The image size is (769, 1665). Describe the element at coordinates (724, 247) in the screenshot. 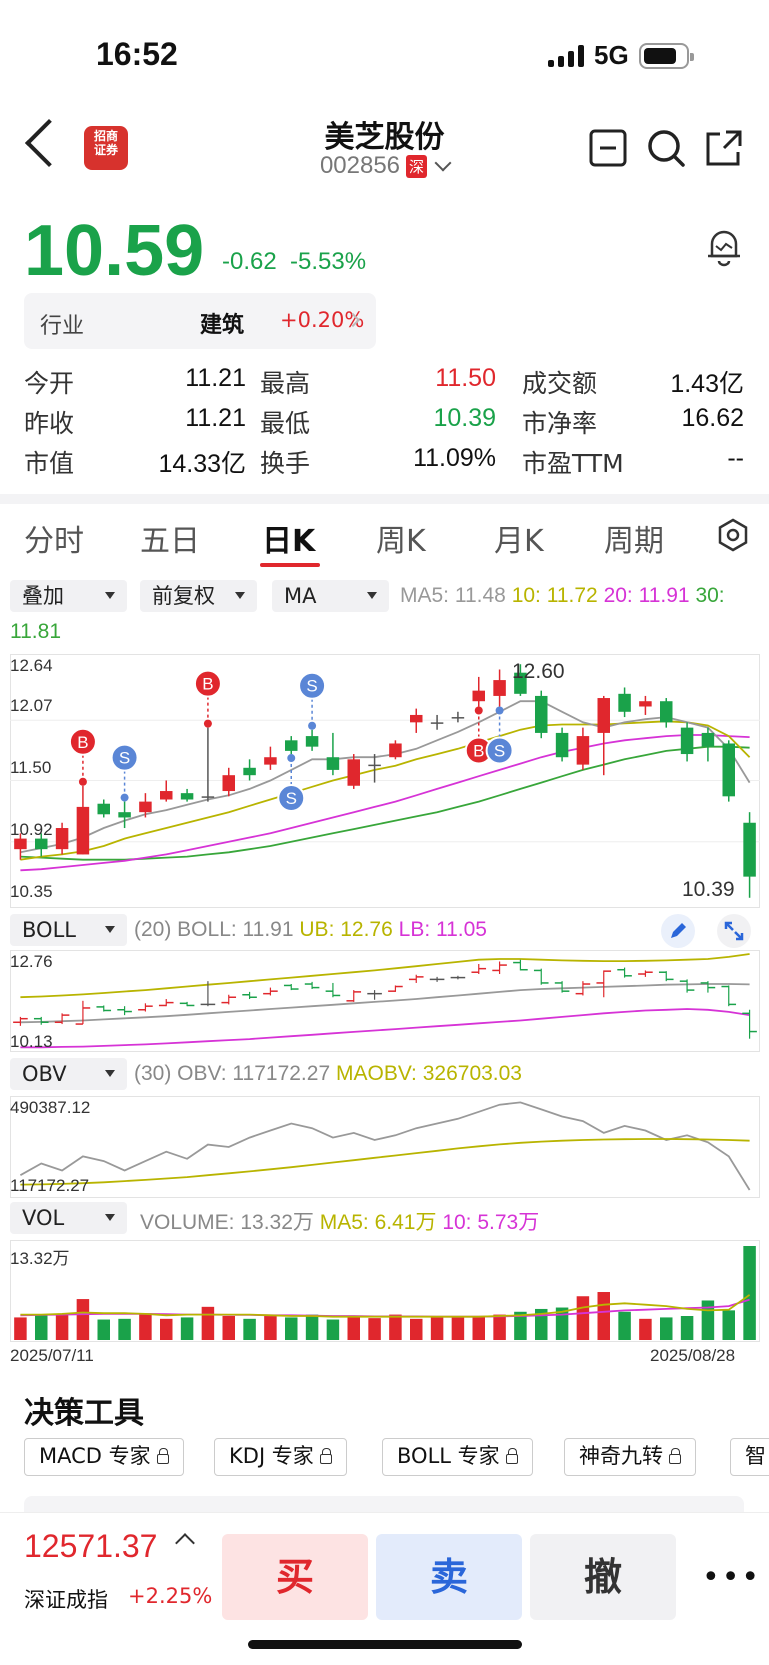

I see `alert-bell-icon` at that location.